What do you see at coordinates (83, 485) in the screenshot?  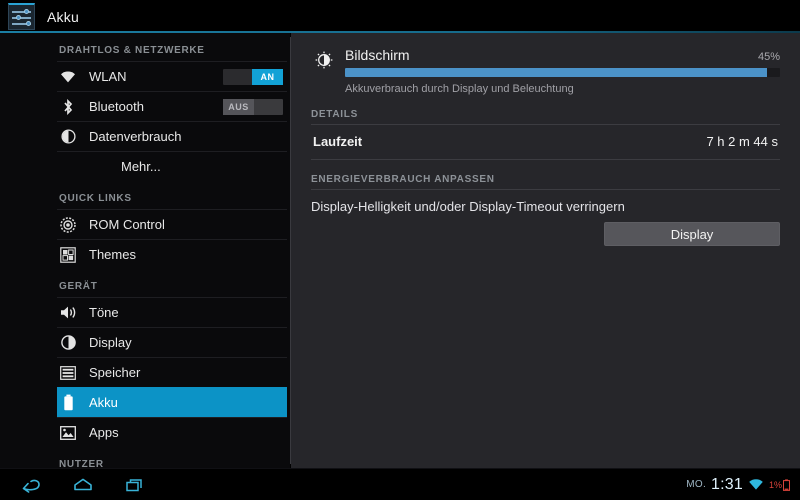 I see `home-icon` at bounding box center [83, 485].